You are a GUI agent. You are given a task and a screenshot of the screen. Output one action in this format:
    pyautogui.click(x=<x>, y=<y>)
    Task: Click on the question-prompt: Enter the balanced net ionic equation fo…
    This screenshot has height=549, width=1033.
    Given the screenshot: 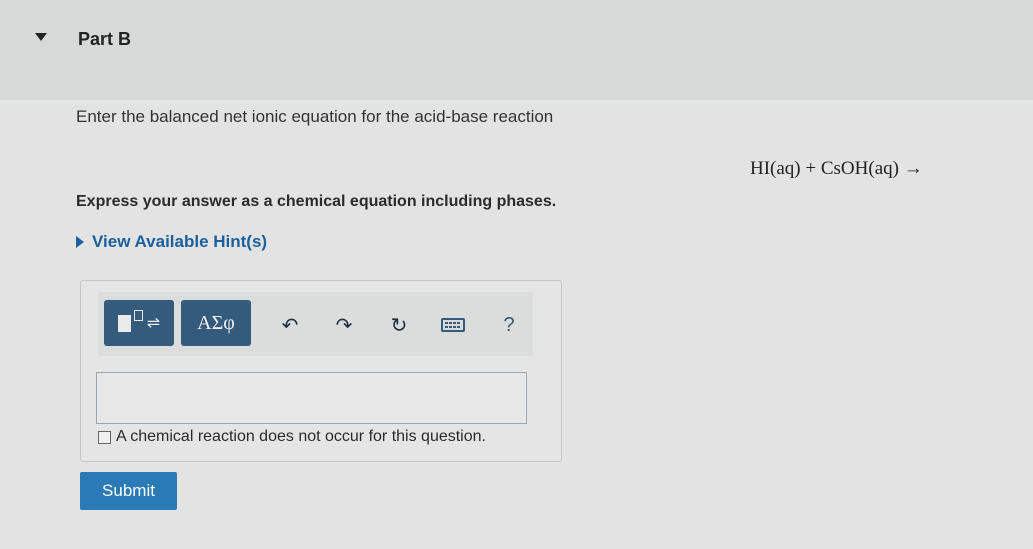 What is the action you would take?
    pyautogui.click(x=315, y=116)
    